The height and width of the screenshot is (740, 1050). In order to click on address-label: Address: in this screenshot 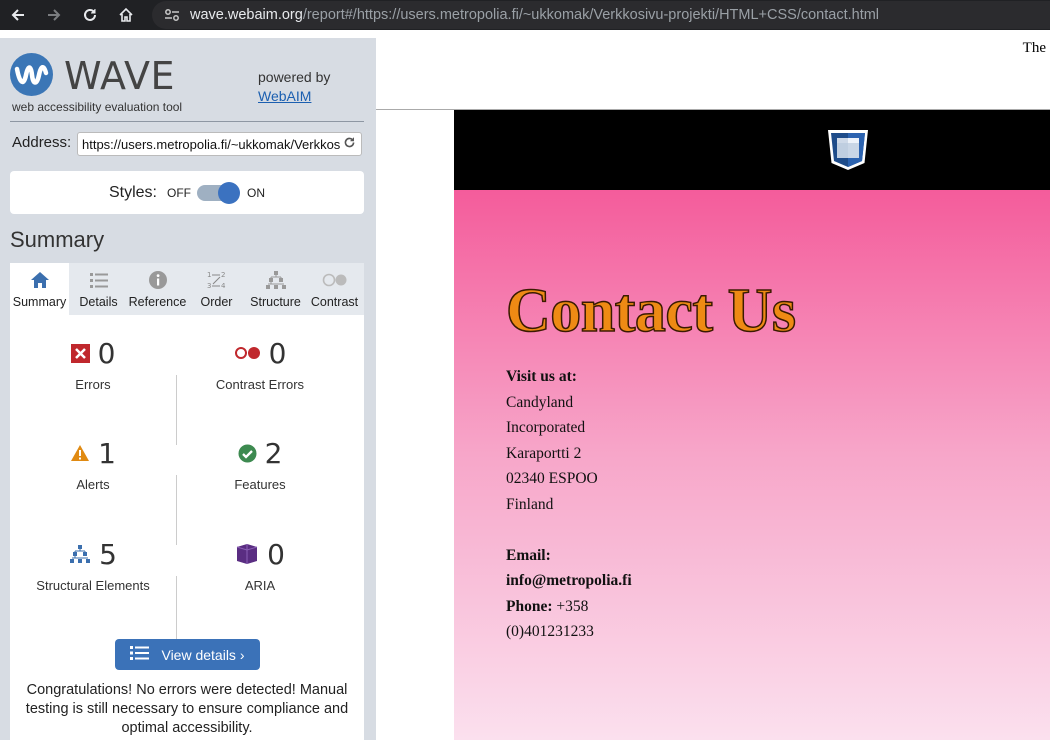, I will do `click(42, 142)`.